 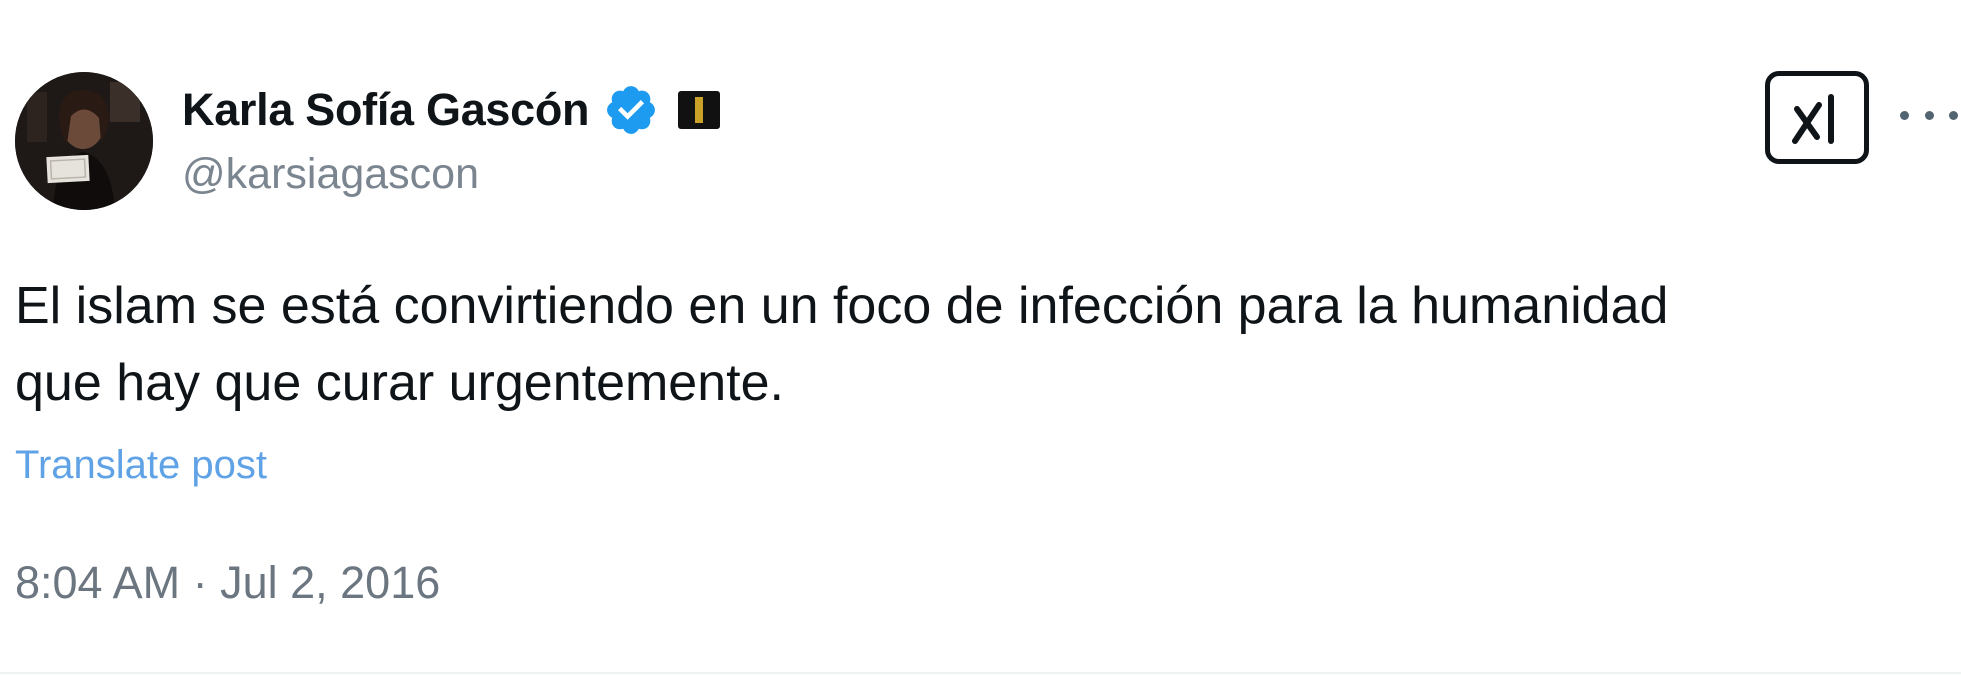 I want to click on author-handle: @karsiagascon, so click(x=330, y=174).